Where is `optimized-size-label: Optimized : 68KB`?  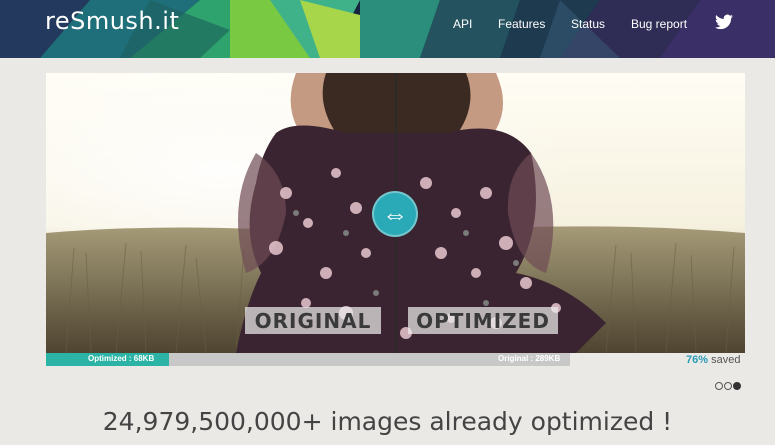
optimized-size-label: Optimized : 68KB is located at coordinates (121, 358).